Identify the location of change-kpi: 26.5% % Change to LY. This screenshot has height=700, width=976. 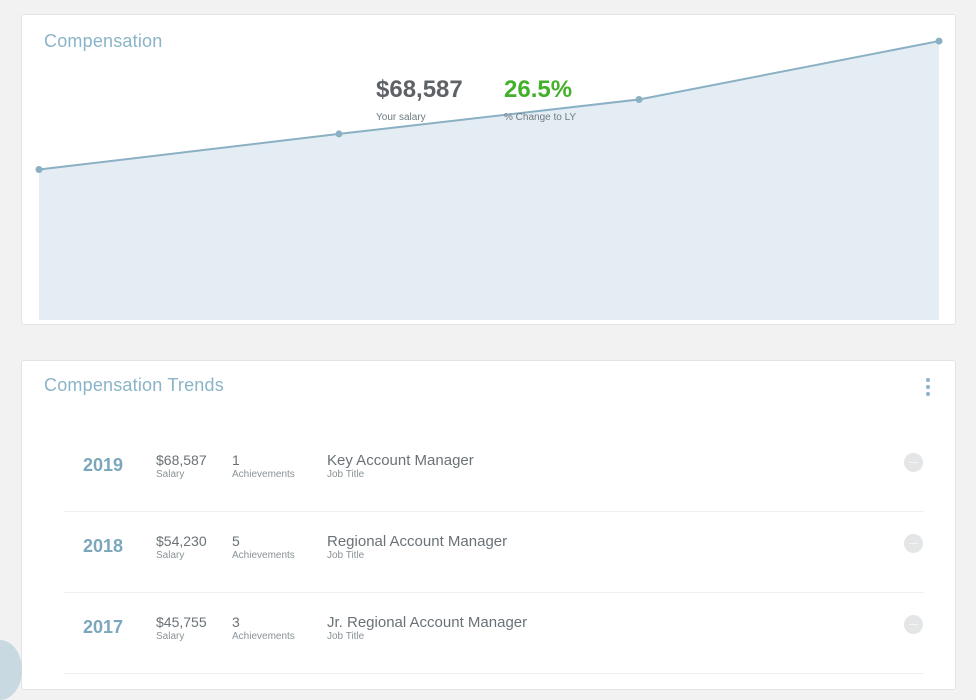
(540, 98).